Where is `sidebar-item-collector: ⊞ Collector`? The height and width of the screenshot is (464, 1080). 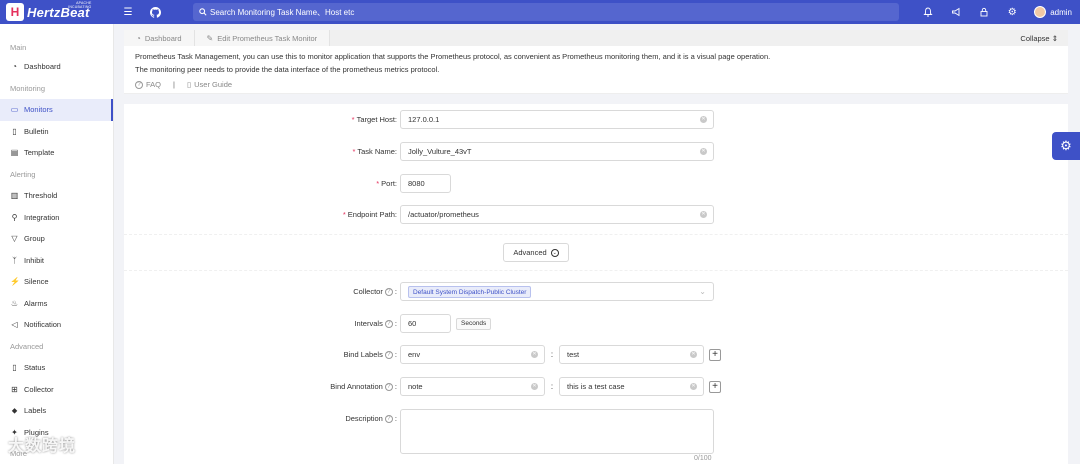
sidebar-item-collector: ⊞ Collector is located at coordinates (56, 390).